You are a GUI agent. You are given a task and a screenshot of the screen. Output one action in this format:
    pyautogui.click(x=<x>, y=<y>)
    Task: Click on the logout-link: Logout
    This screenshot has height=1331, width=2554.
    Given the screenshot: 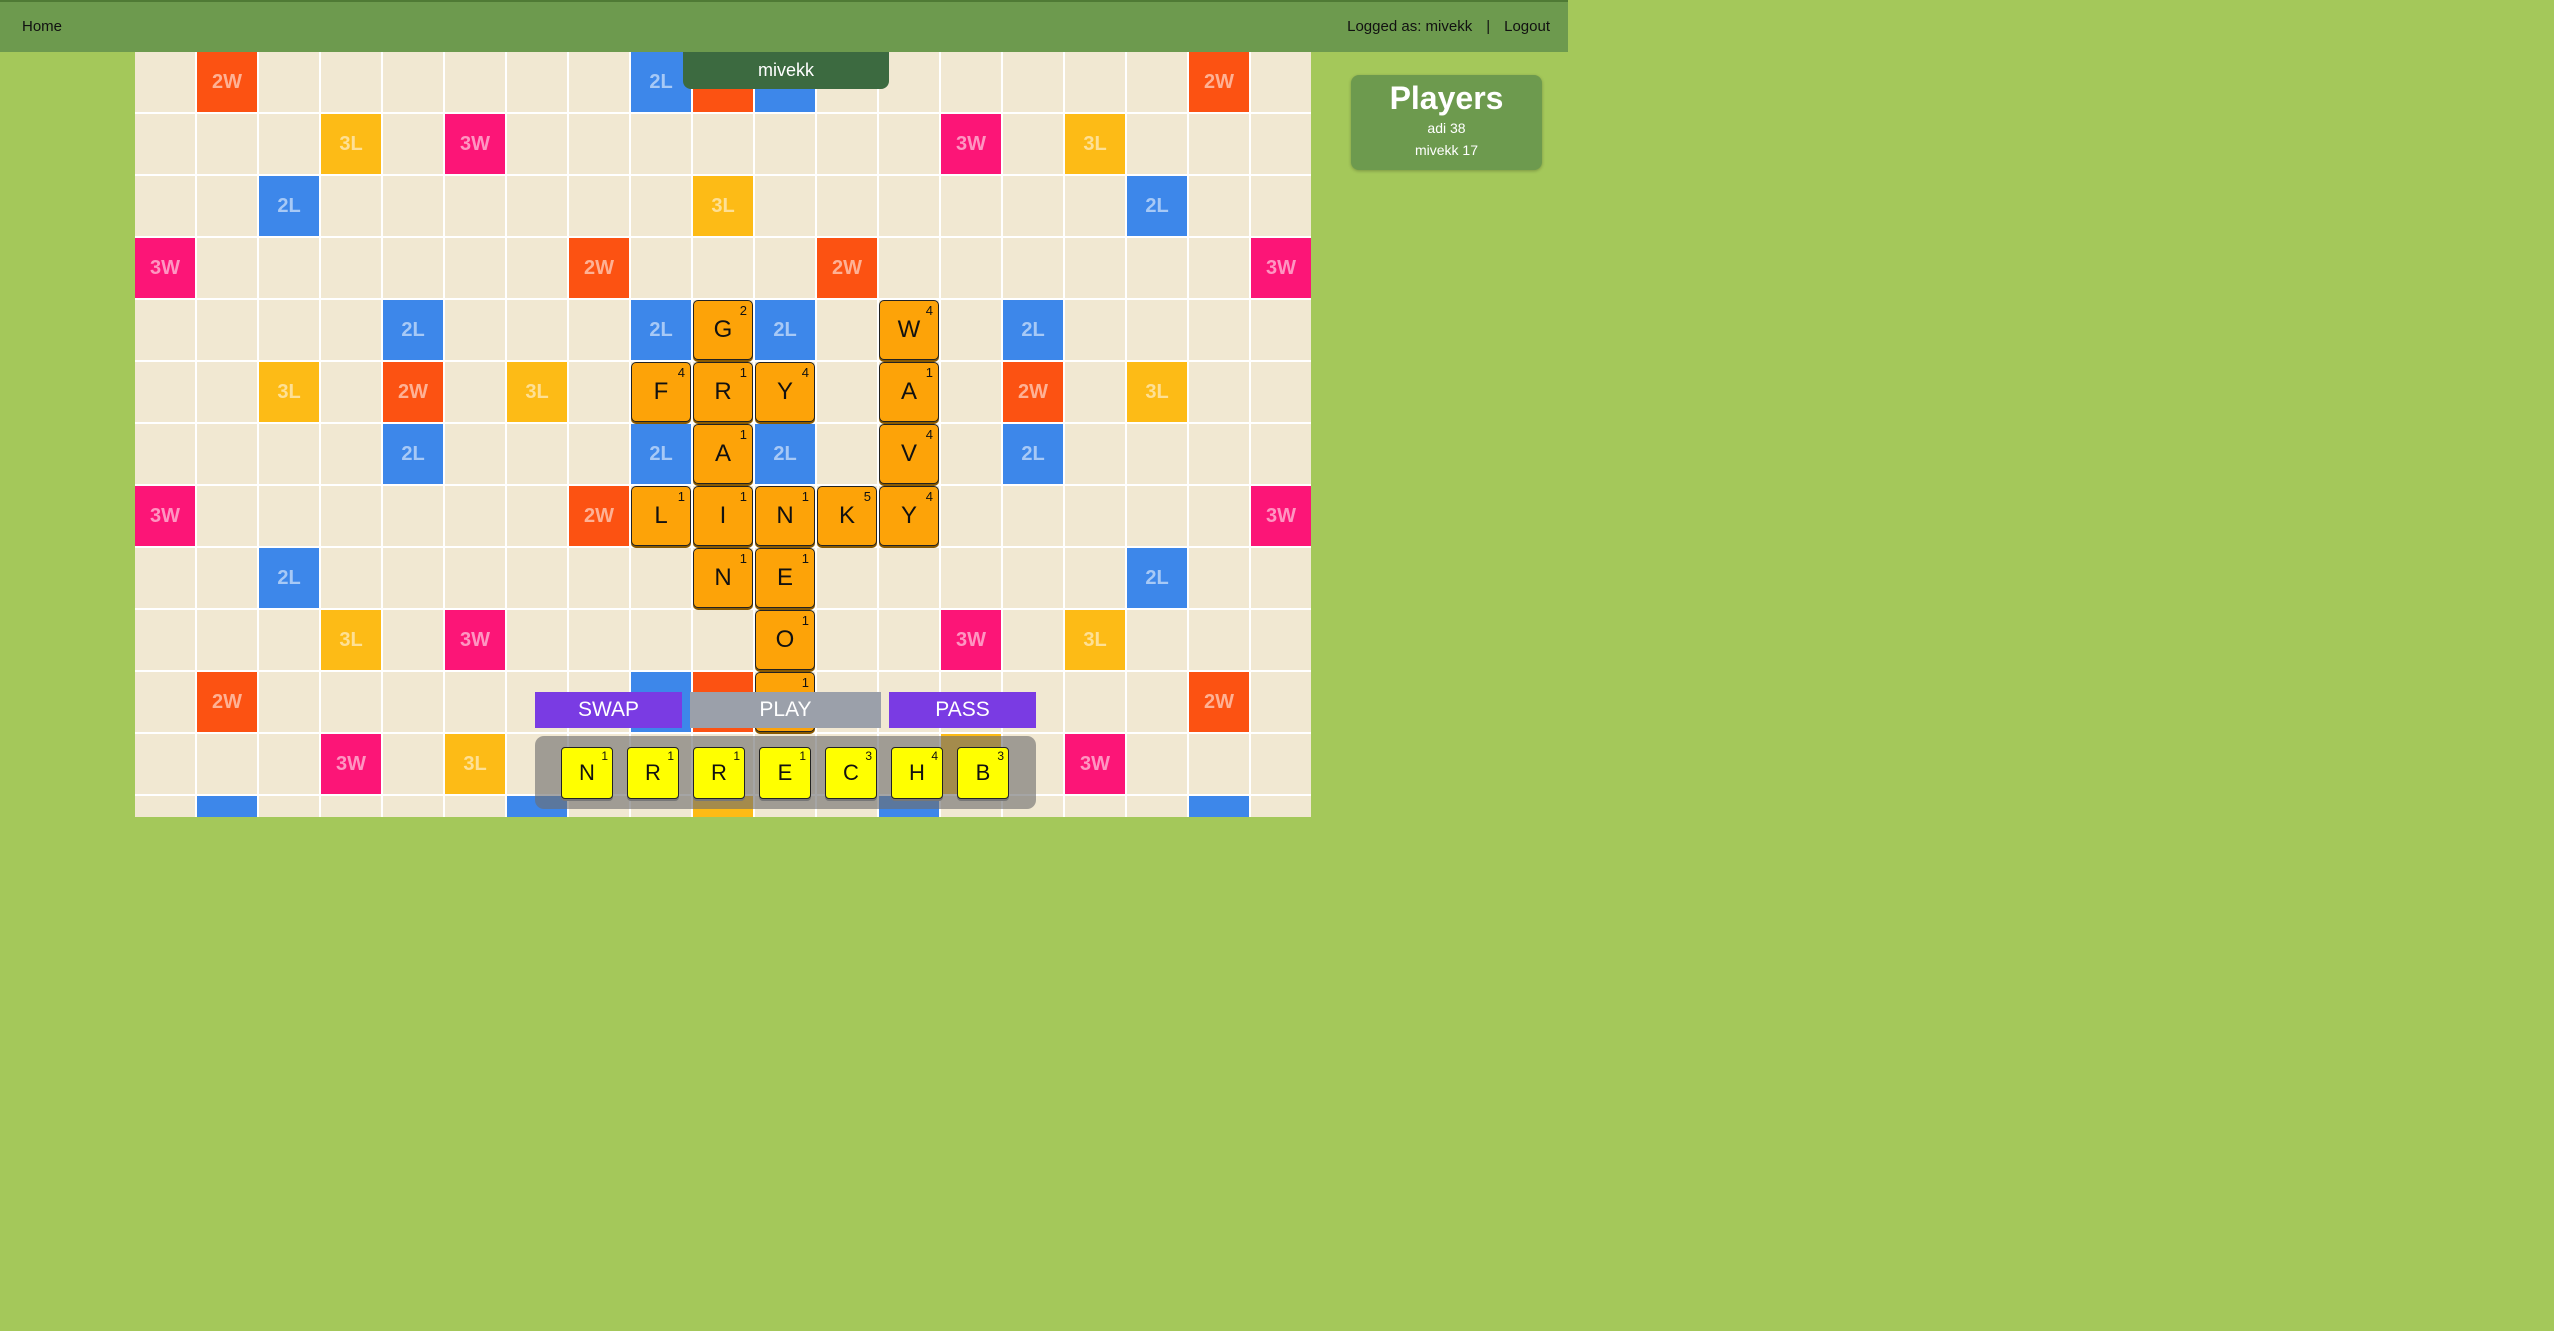 What is the action you would take?
    pyautogui.click(x=1527, y=26)
    